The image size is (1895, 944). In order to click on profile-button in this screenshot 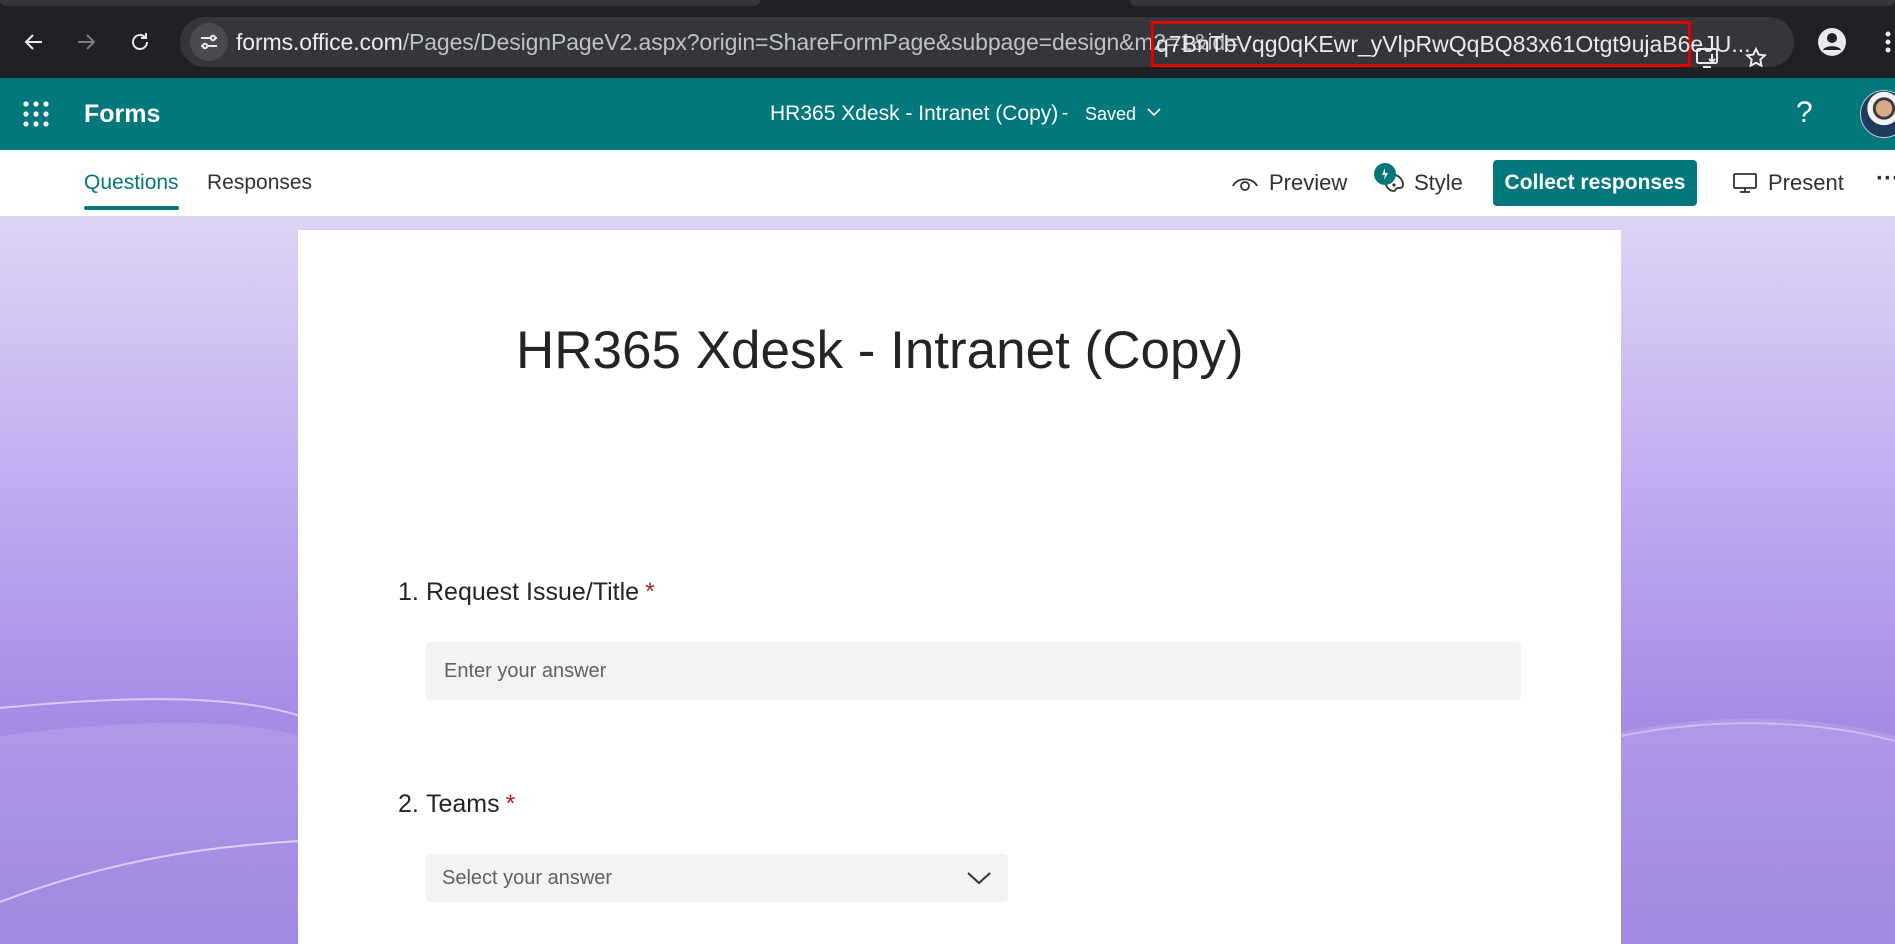, I will do `click(1832, 42)`.